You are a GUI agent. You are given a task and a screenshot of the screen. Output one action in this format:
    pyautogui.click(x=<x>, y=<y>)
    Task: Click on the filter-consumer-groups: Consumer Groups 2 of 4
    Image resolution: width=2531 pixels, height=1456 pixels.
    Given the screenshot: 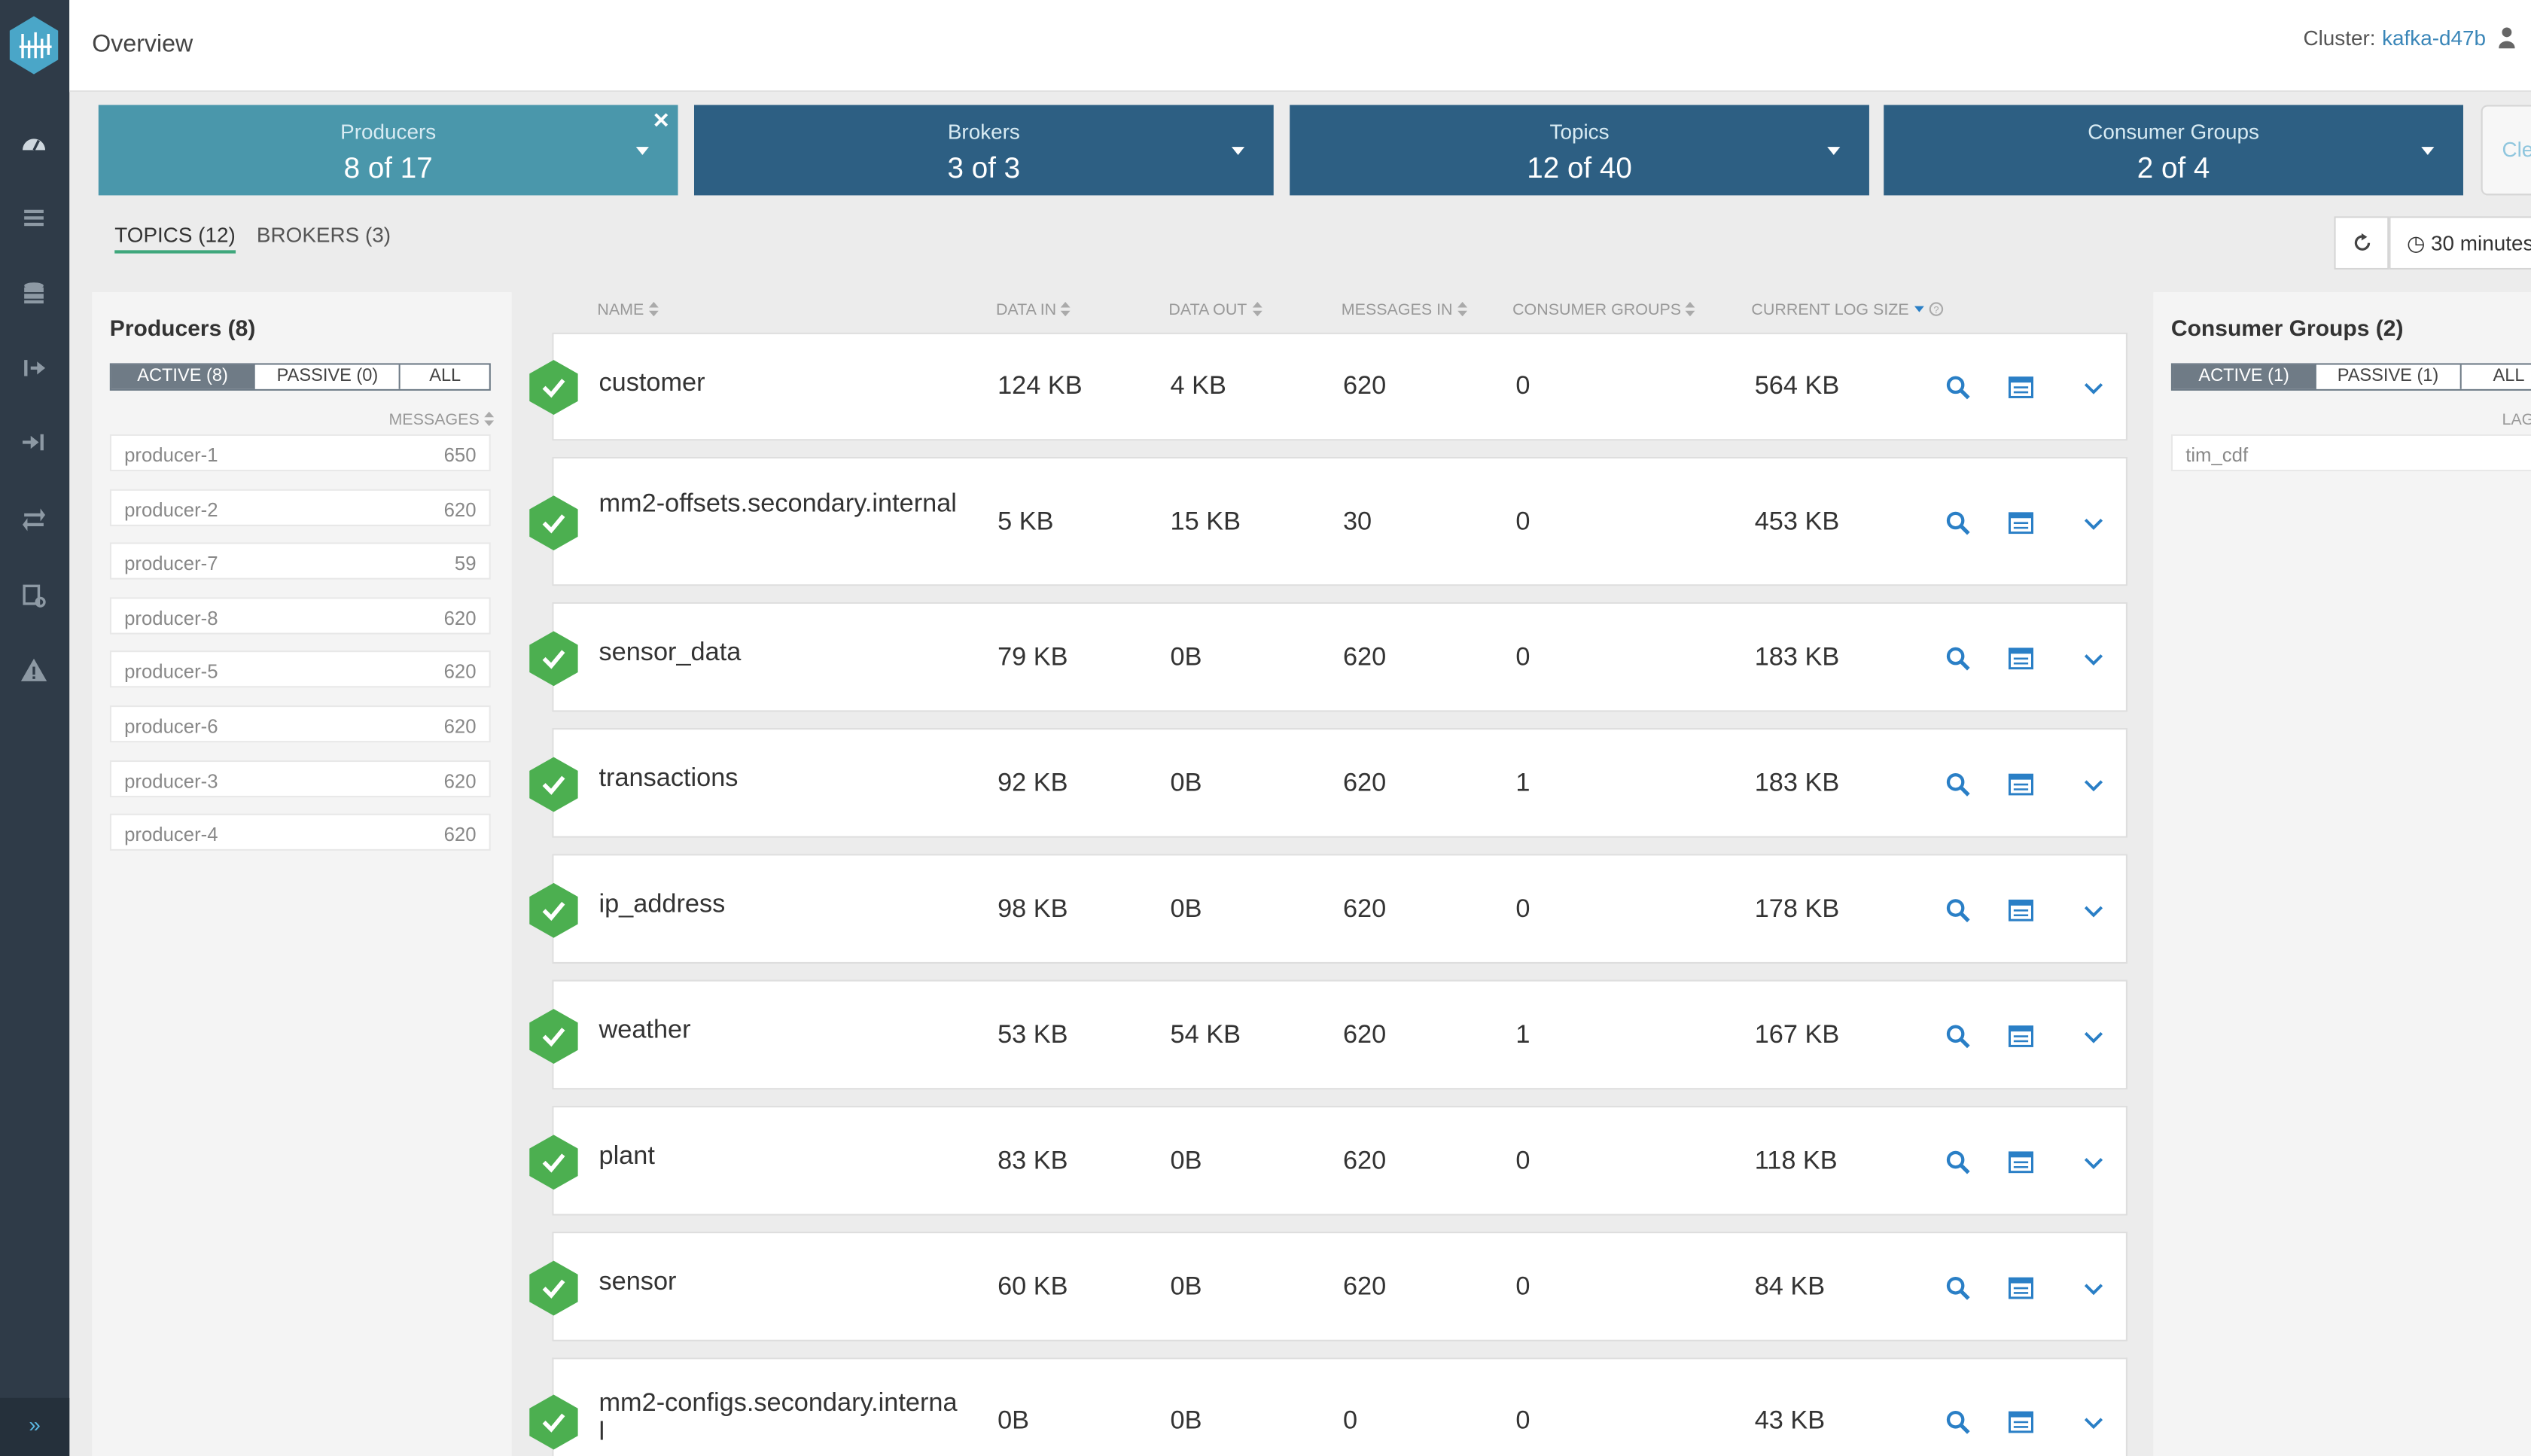 What is the action you would take?
    pyautogui.click(x=2173, y=150)
    